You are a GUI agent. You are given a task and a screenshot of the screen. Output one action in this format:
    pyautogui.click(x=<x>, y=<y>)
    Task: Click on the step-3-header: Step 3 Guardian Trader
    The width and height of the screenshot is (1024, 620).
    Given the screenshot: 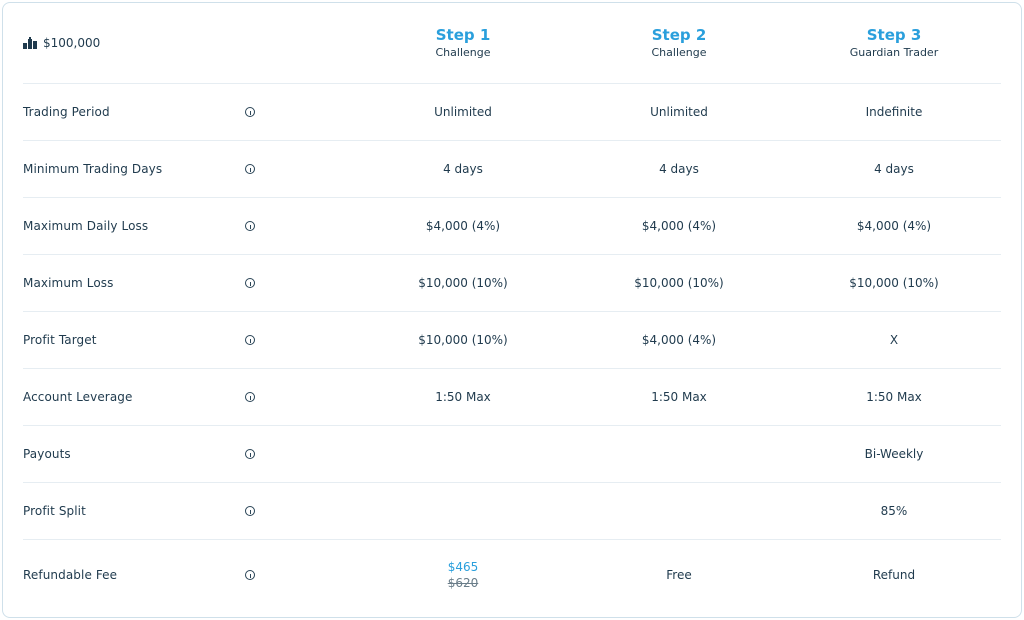 What is the action you would take?
    pyautogui.click(x=894, y=43)
    